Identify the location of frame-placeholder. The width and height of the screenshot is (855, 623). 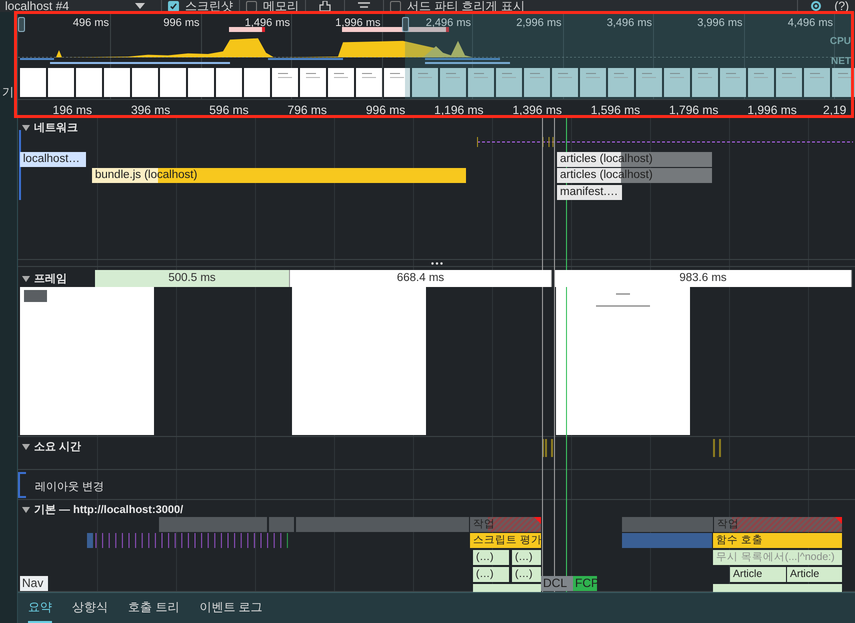
(35, 296).